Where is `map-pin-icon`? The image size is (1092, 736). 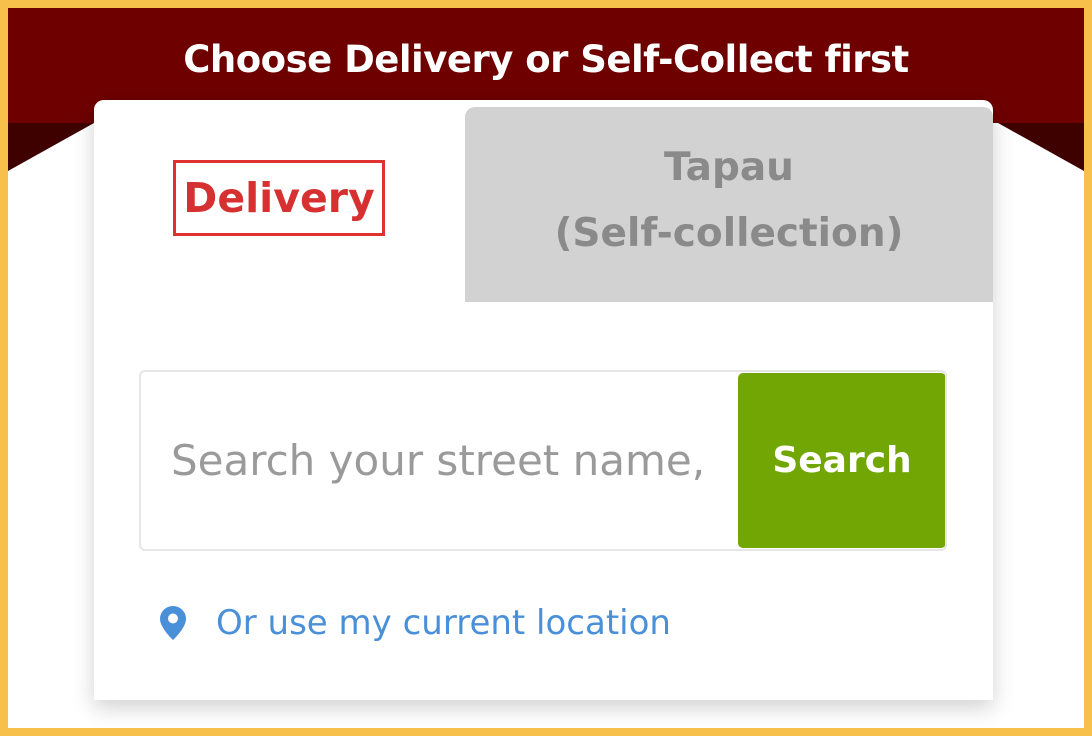 map-pin-icon is located at coordinates (173, 623).